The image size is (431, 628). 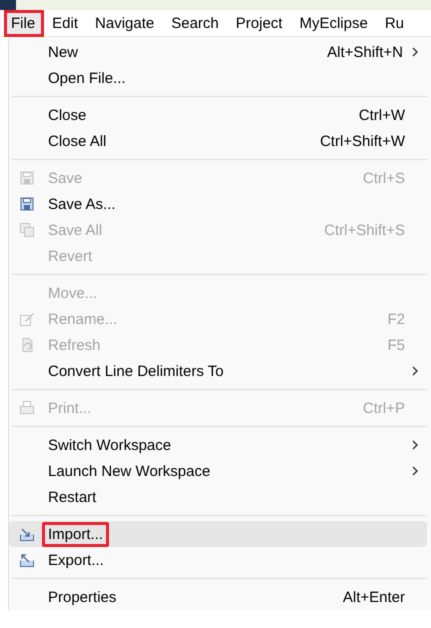 What do you see at coordinates (24, 23) in the screenshot?
I see `menu-bar-item: File` at bounding box center [24, 23].